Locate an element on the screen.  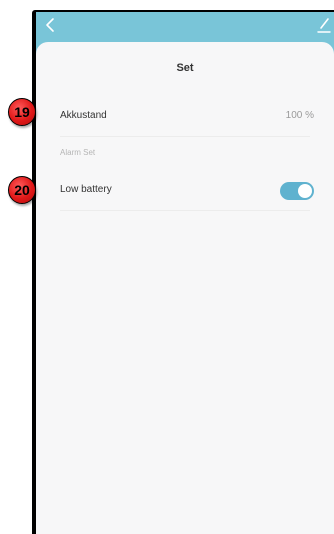
annotation-badge-20: 20 is located at coordinates (22, 190).